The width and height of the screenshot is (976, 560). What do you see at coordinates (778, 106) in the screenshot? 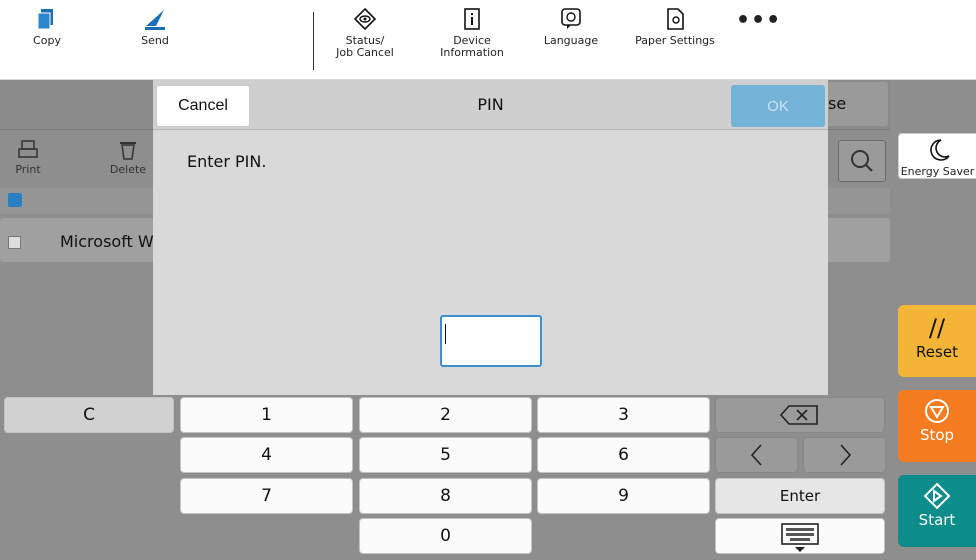
I see `ok-button: OK` at bounding box center [778, 106].